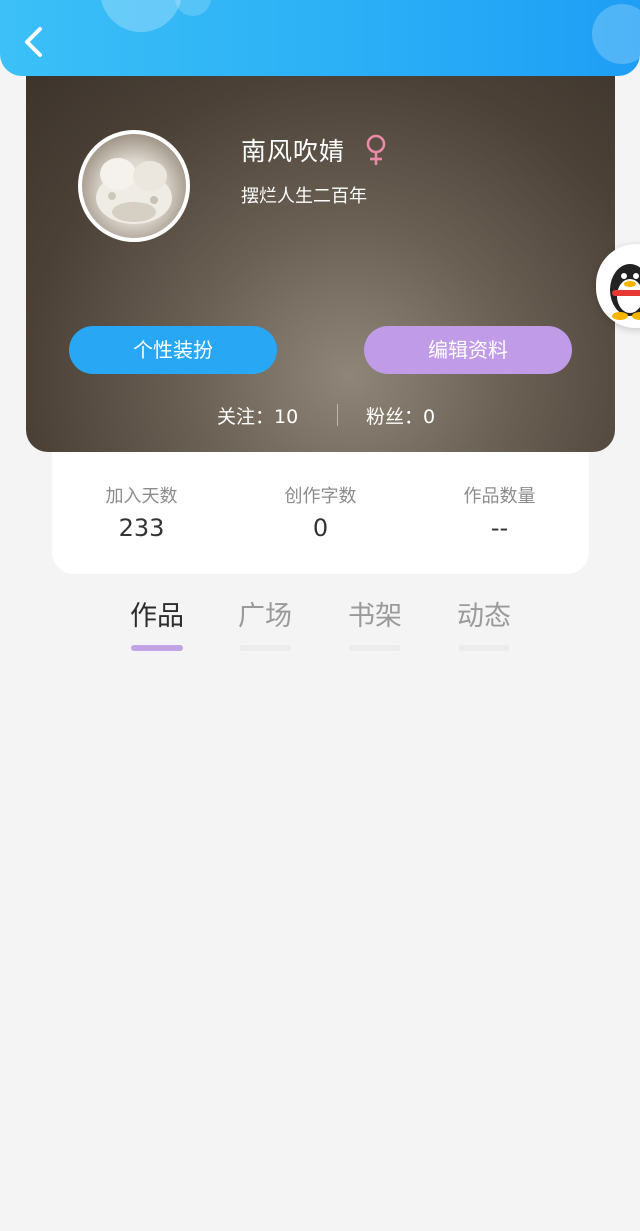  What do you see at coordinates (468, 350) in the screenshot?
I see `edit-profile-button: 编辑资料` at bounding box center [468, 350].